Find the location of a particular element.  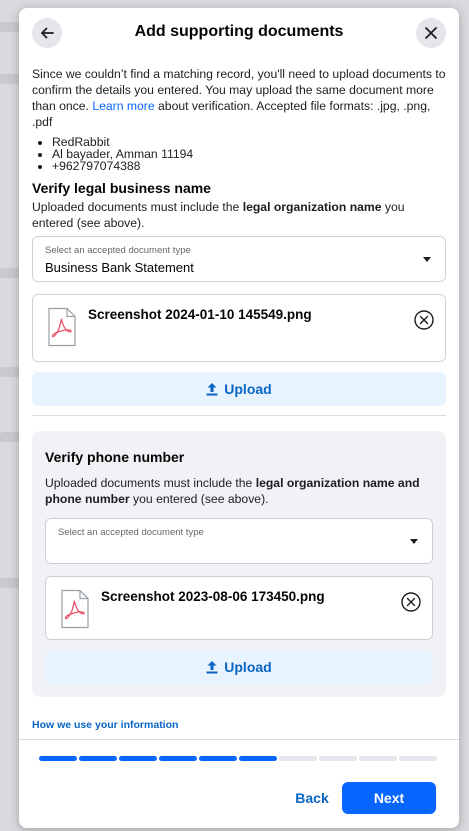

dialog-header: Add supporting documents is located at coordinates (239, 33).